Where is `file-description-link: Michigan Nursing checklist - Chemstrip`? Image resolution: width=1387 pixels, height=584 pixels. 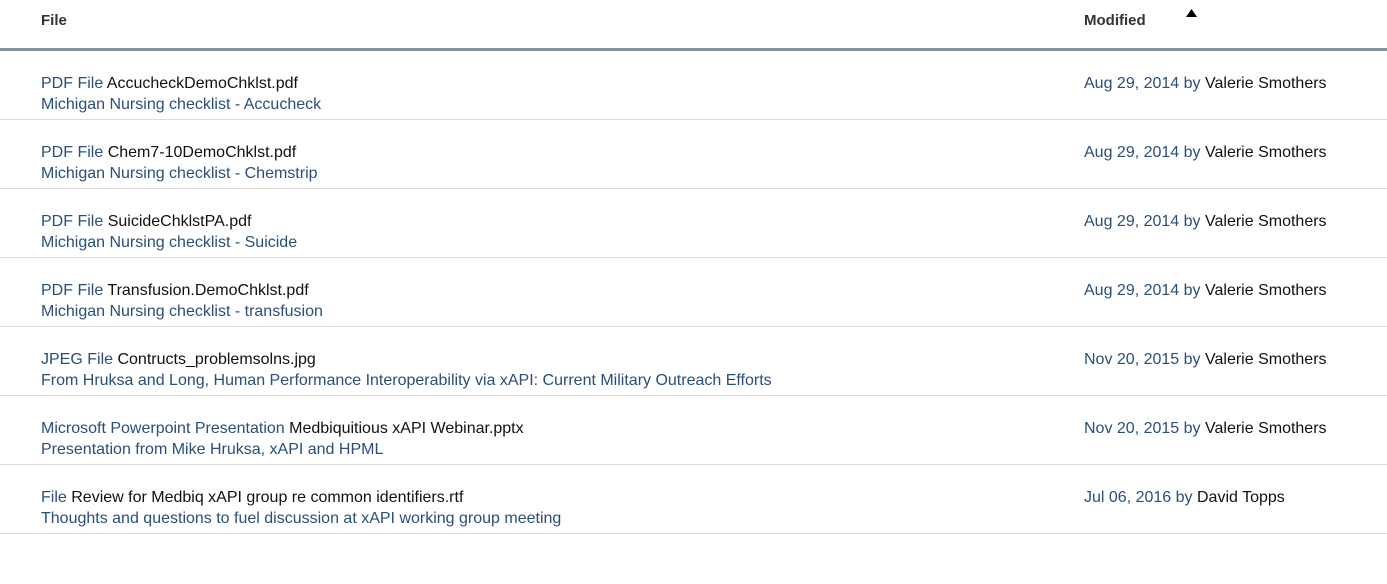 file-description-link: Michigan Nursing checklist - Chemstrip is located at coordinates (179, 173).